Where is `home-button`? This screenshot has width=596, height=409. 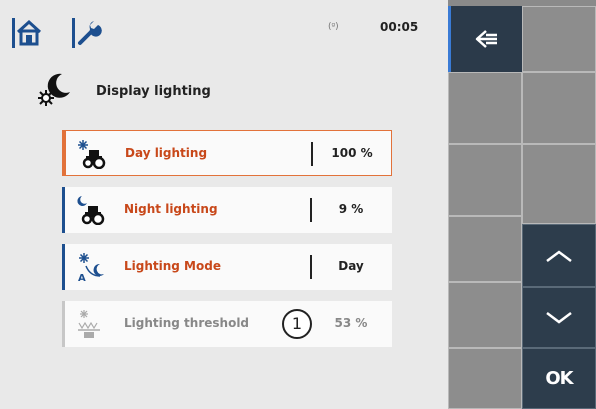
home-button is located at coordinates (29, 33).